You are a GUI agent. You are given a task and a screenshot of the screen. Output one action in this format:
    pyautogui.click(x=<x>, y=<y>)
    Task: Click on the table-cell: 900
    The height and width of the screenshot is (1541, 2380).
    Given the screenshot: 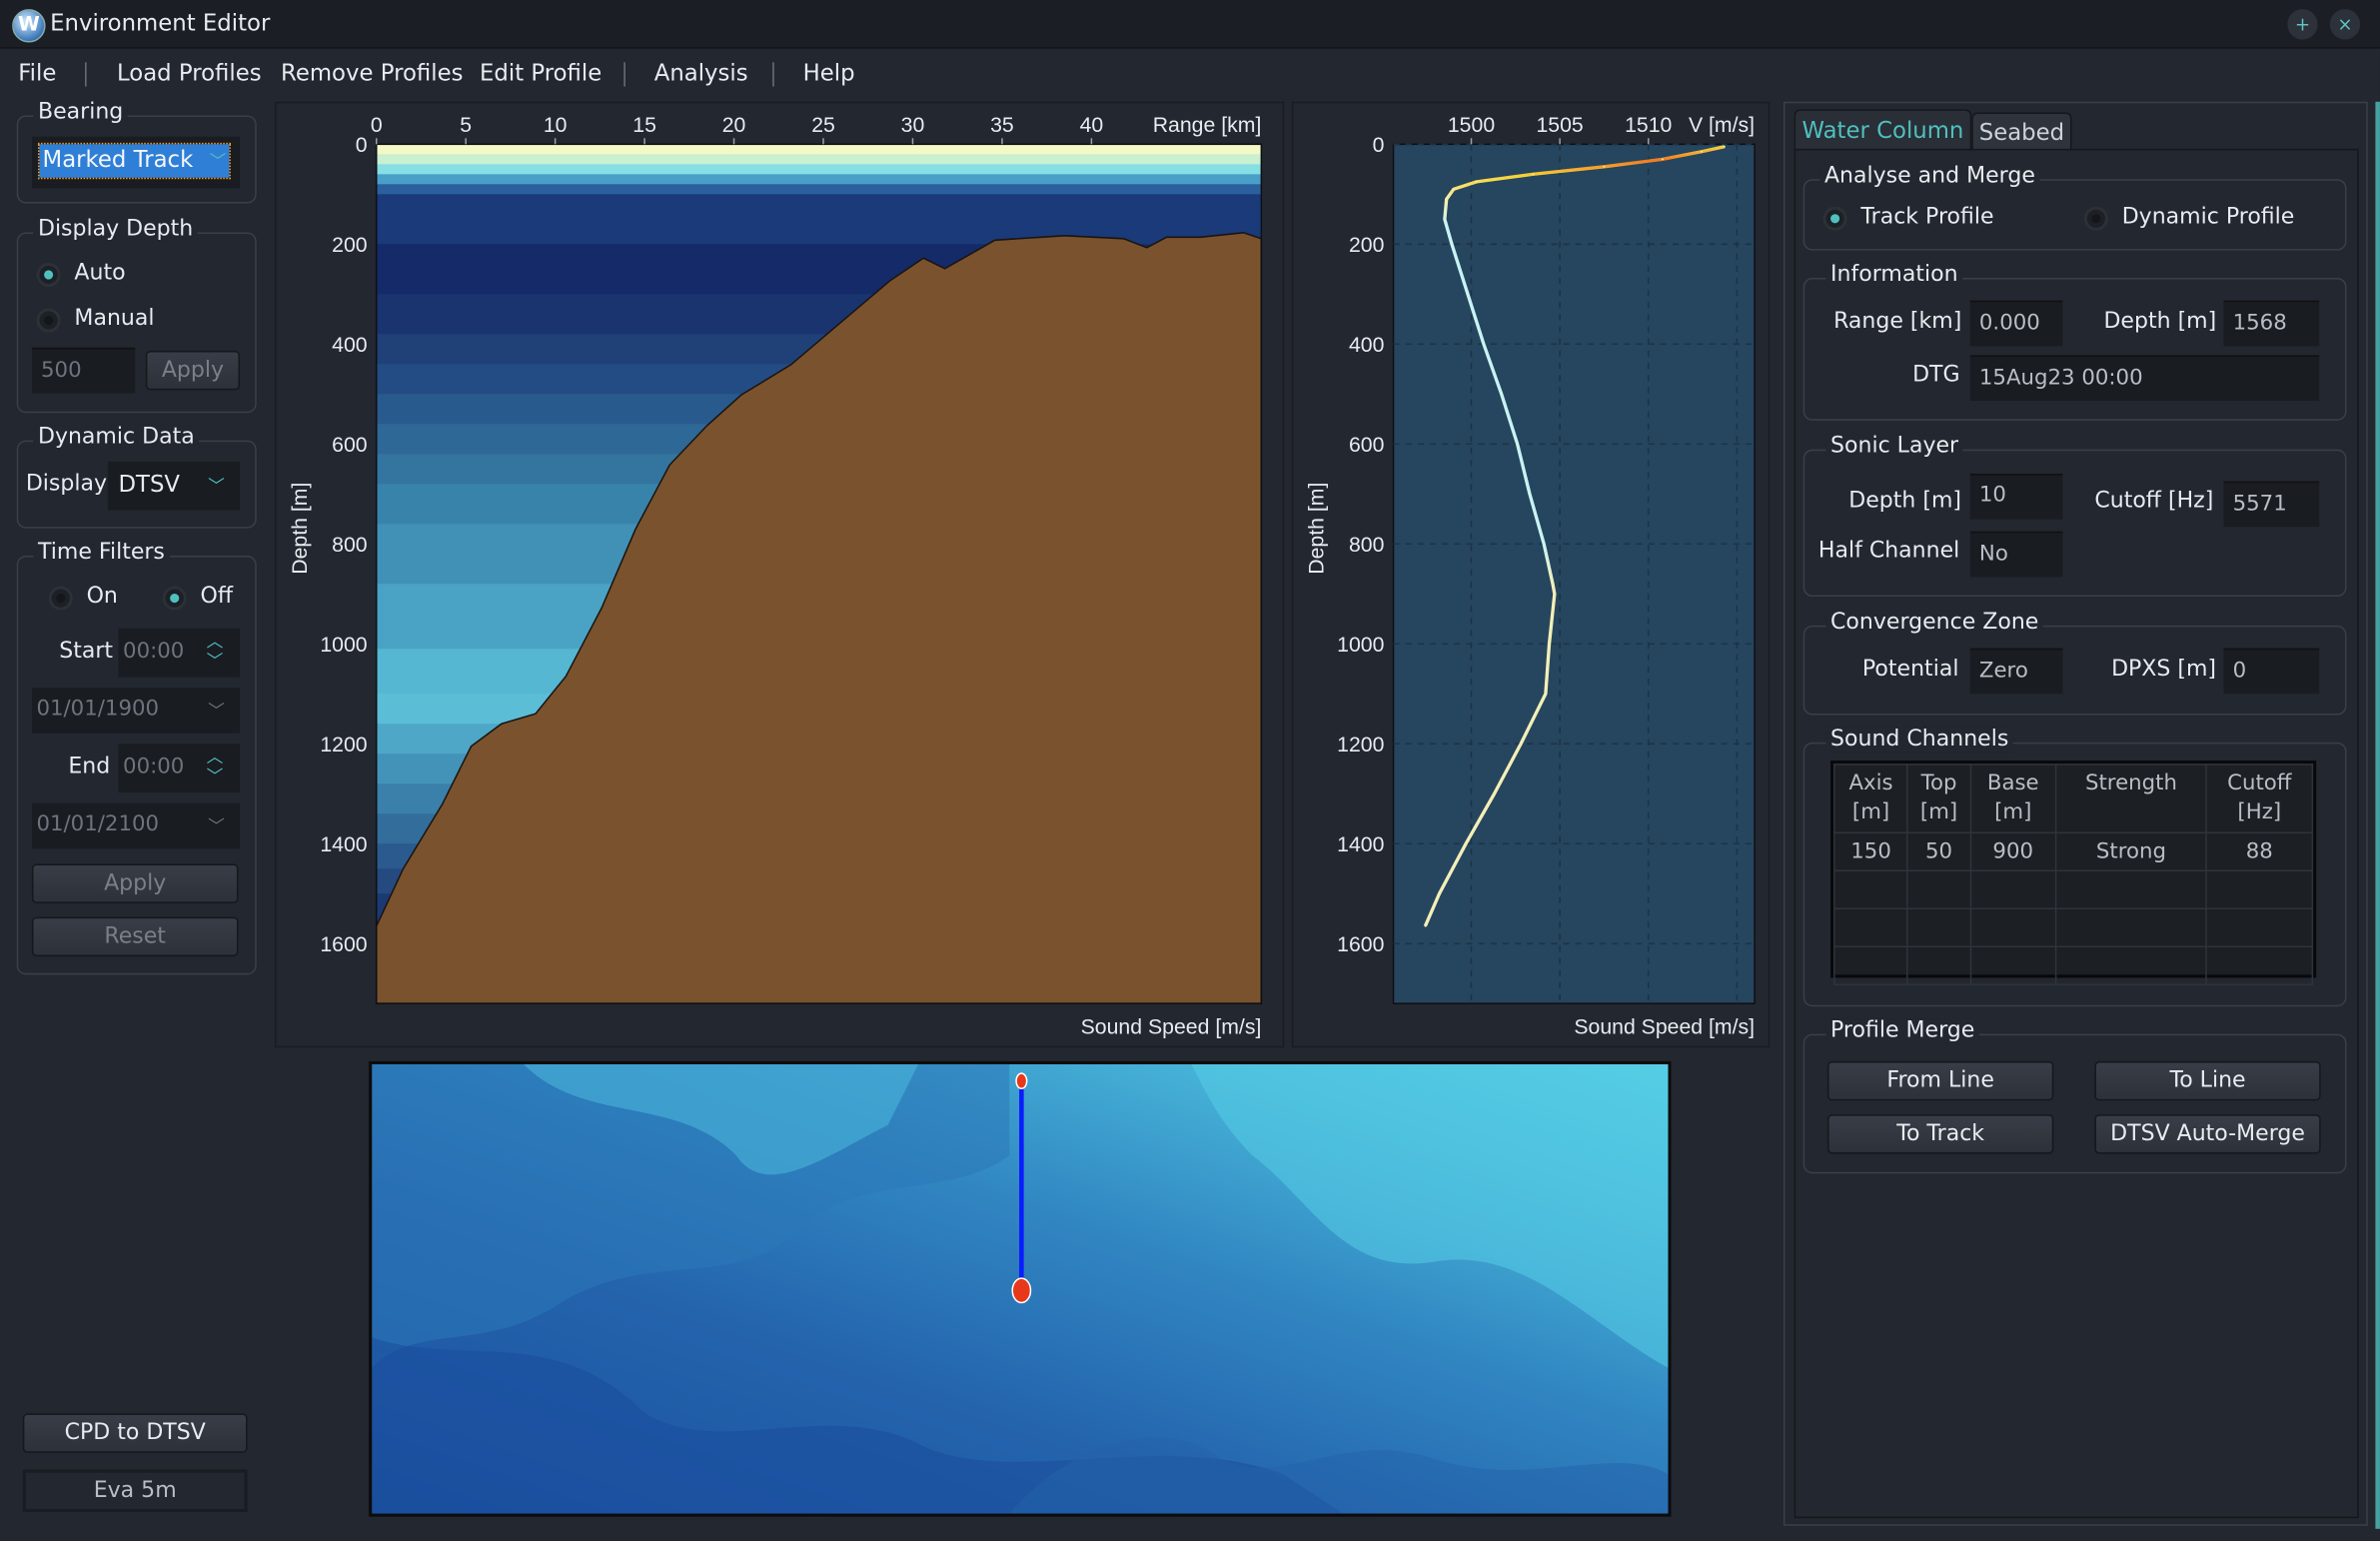 What is the action you would take?
    pyautogui.click(x=2013, y=852)
    